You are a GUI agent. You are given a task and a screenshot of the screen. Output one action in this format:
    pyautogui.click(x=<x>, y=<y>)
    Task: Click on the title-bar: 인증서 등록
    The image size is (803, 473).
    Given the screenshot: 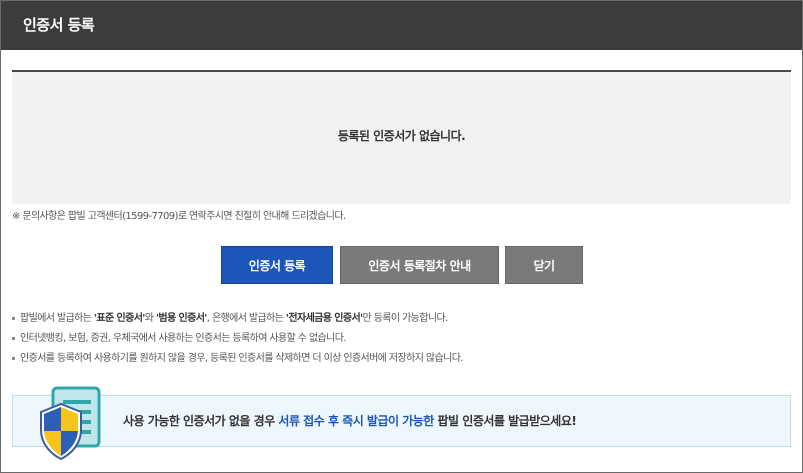 What is the action you would take?
    pyautogui.click(x=401, y=25)
    